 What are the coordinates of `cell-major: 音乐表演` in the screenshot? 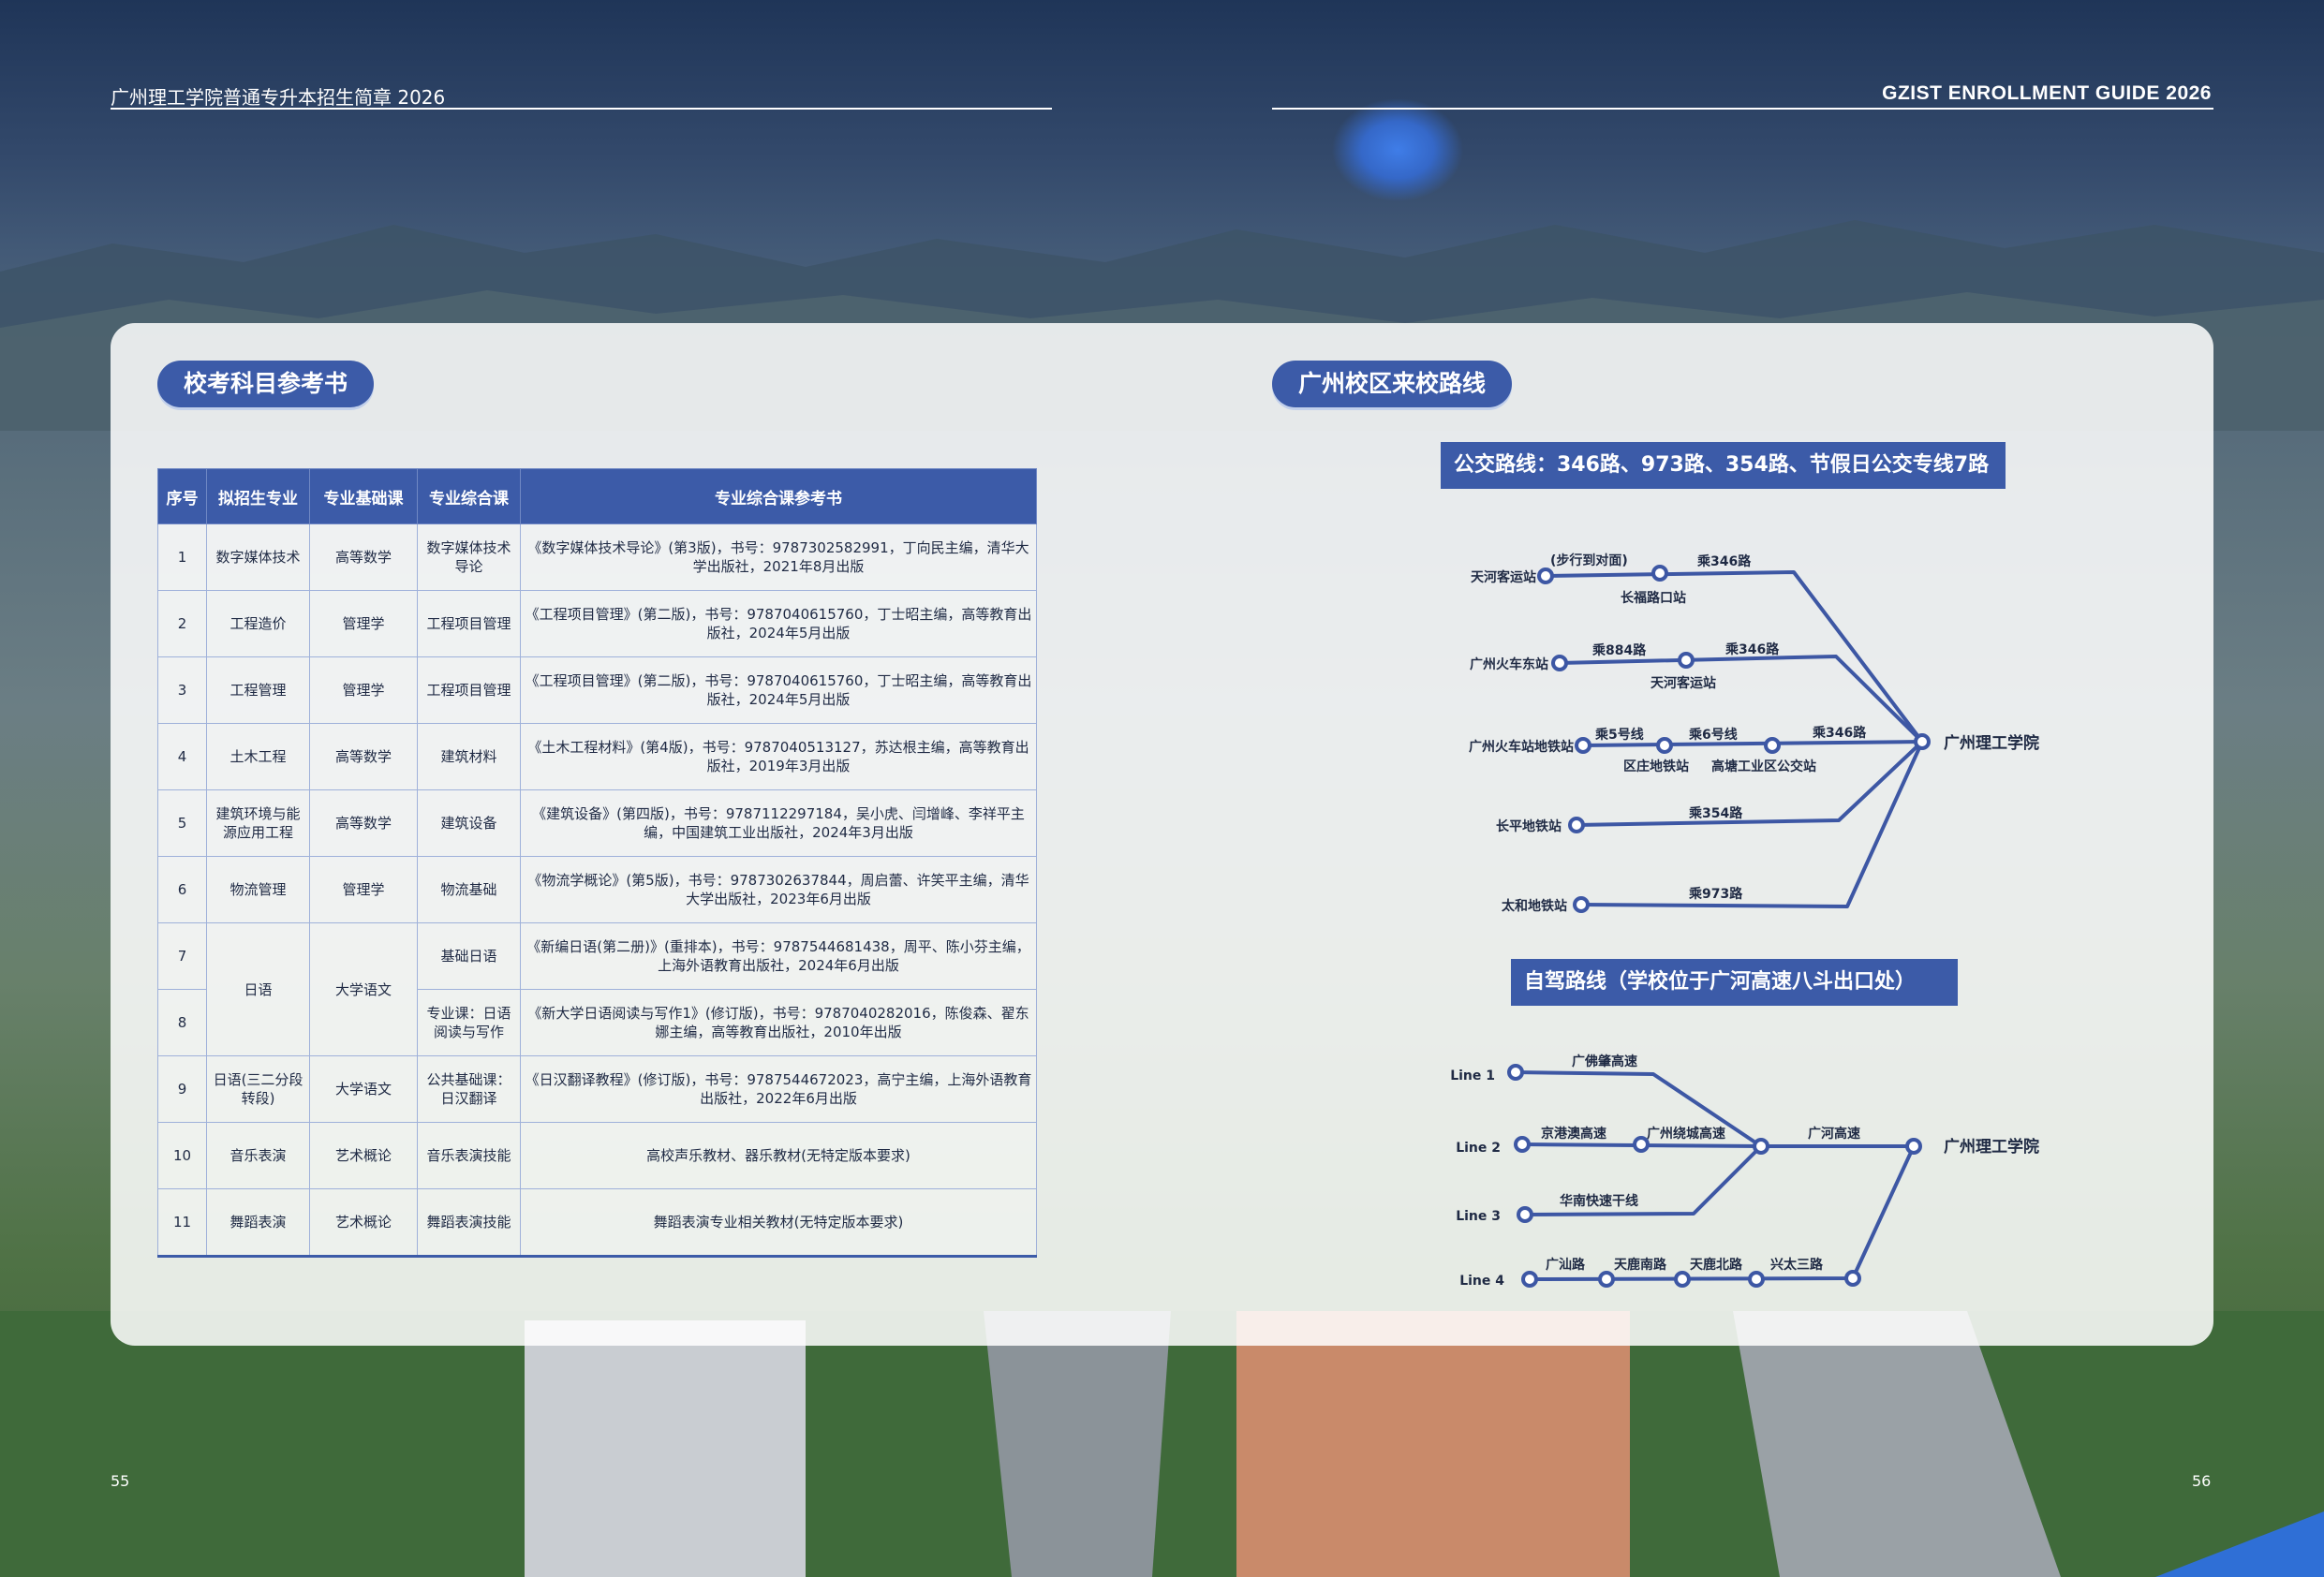 It's located at (258, 1155).